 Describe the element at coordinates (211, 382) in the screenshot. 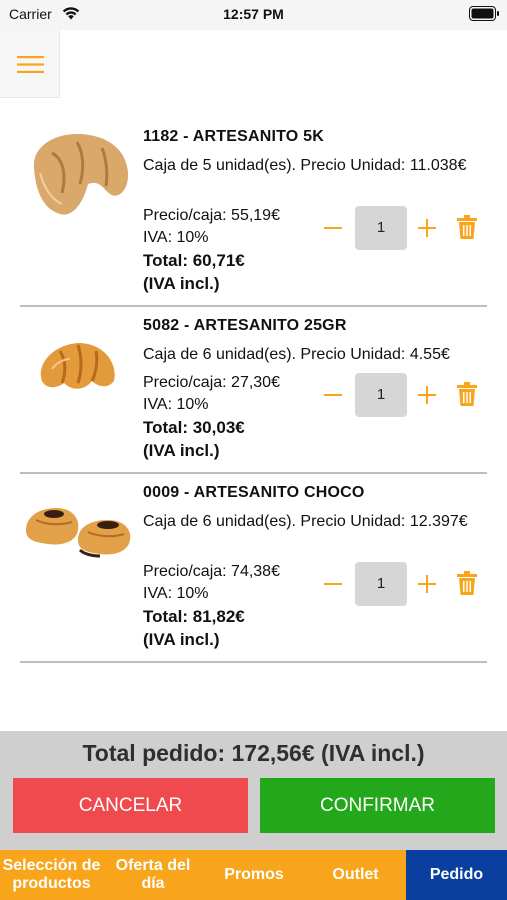

I see `price-per-box: Precio/caja: 27,30€` at that location.